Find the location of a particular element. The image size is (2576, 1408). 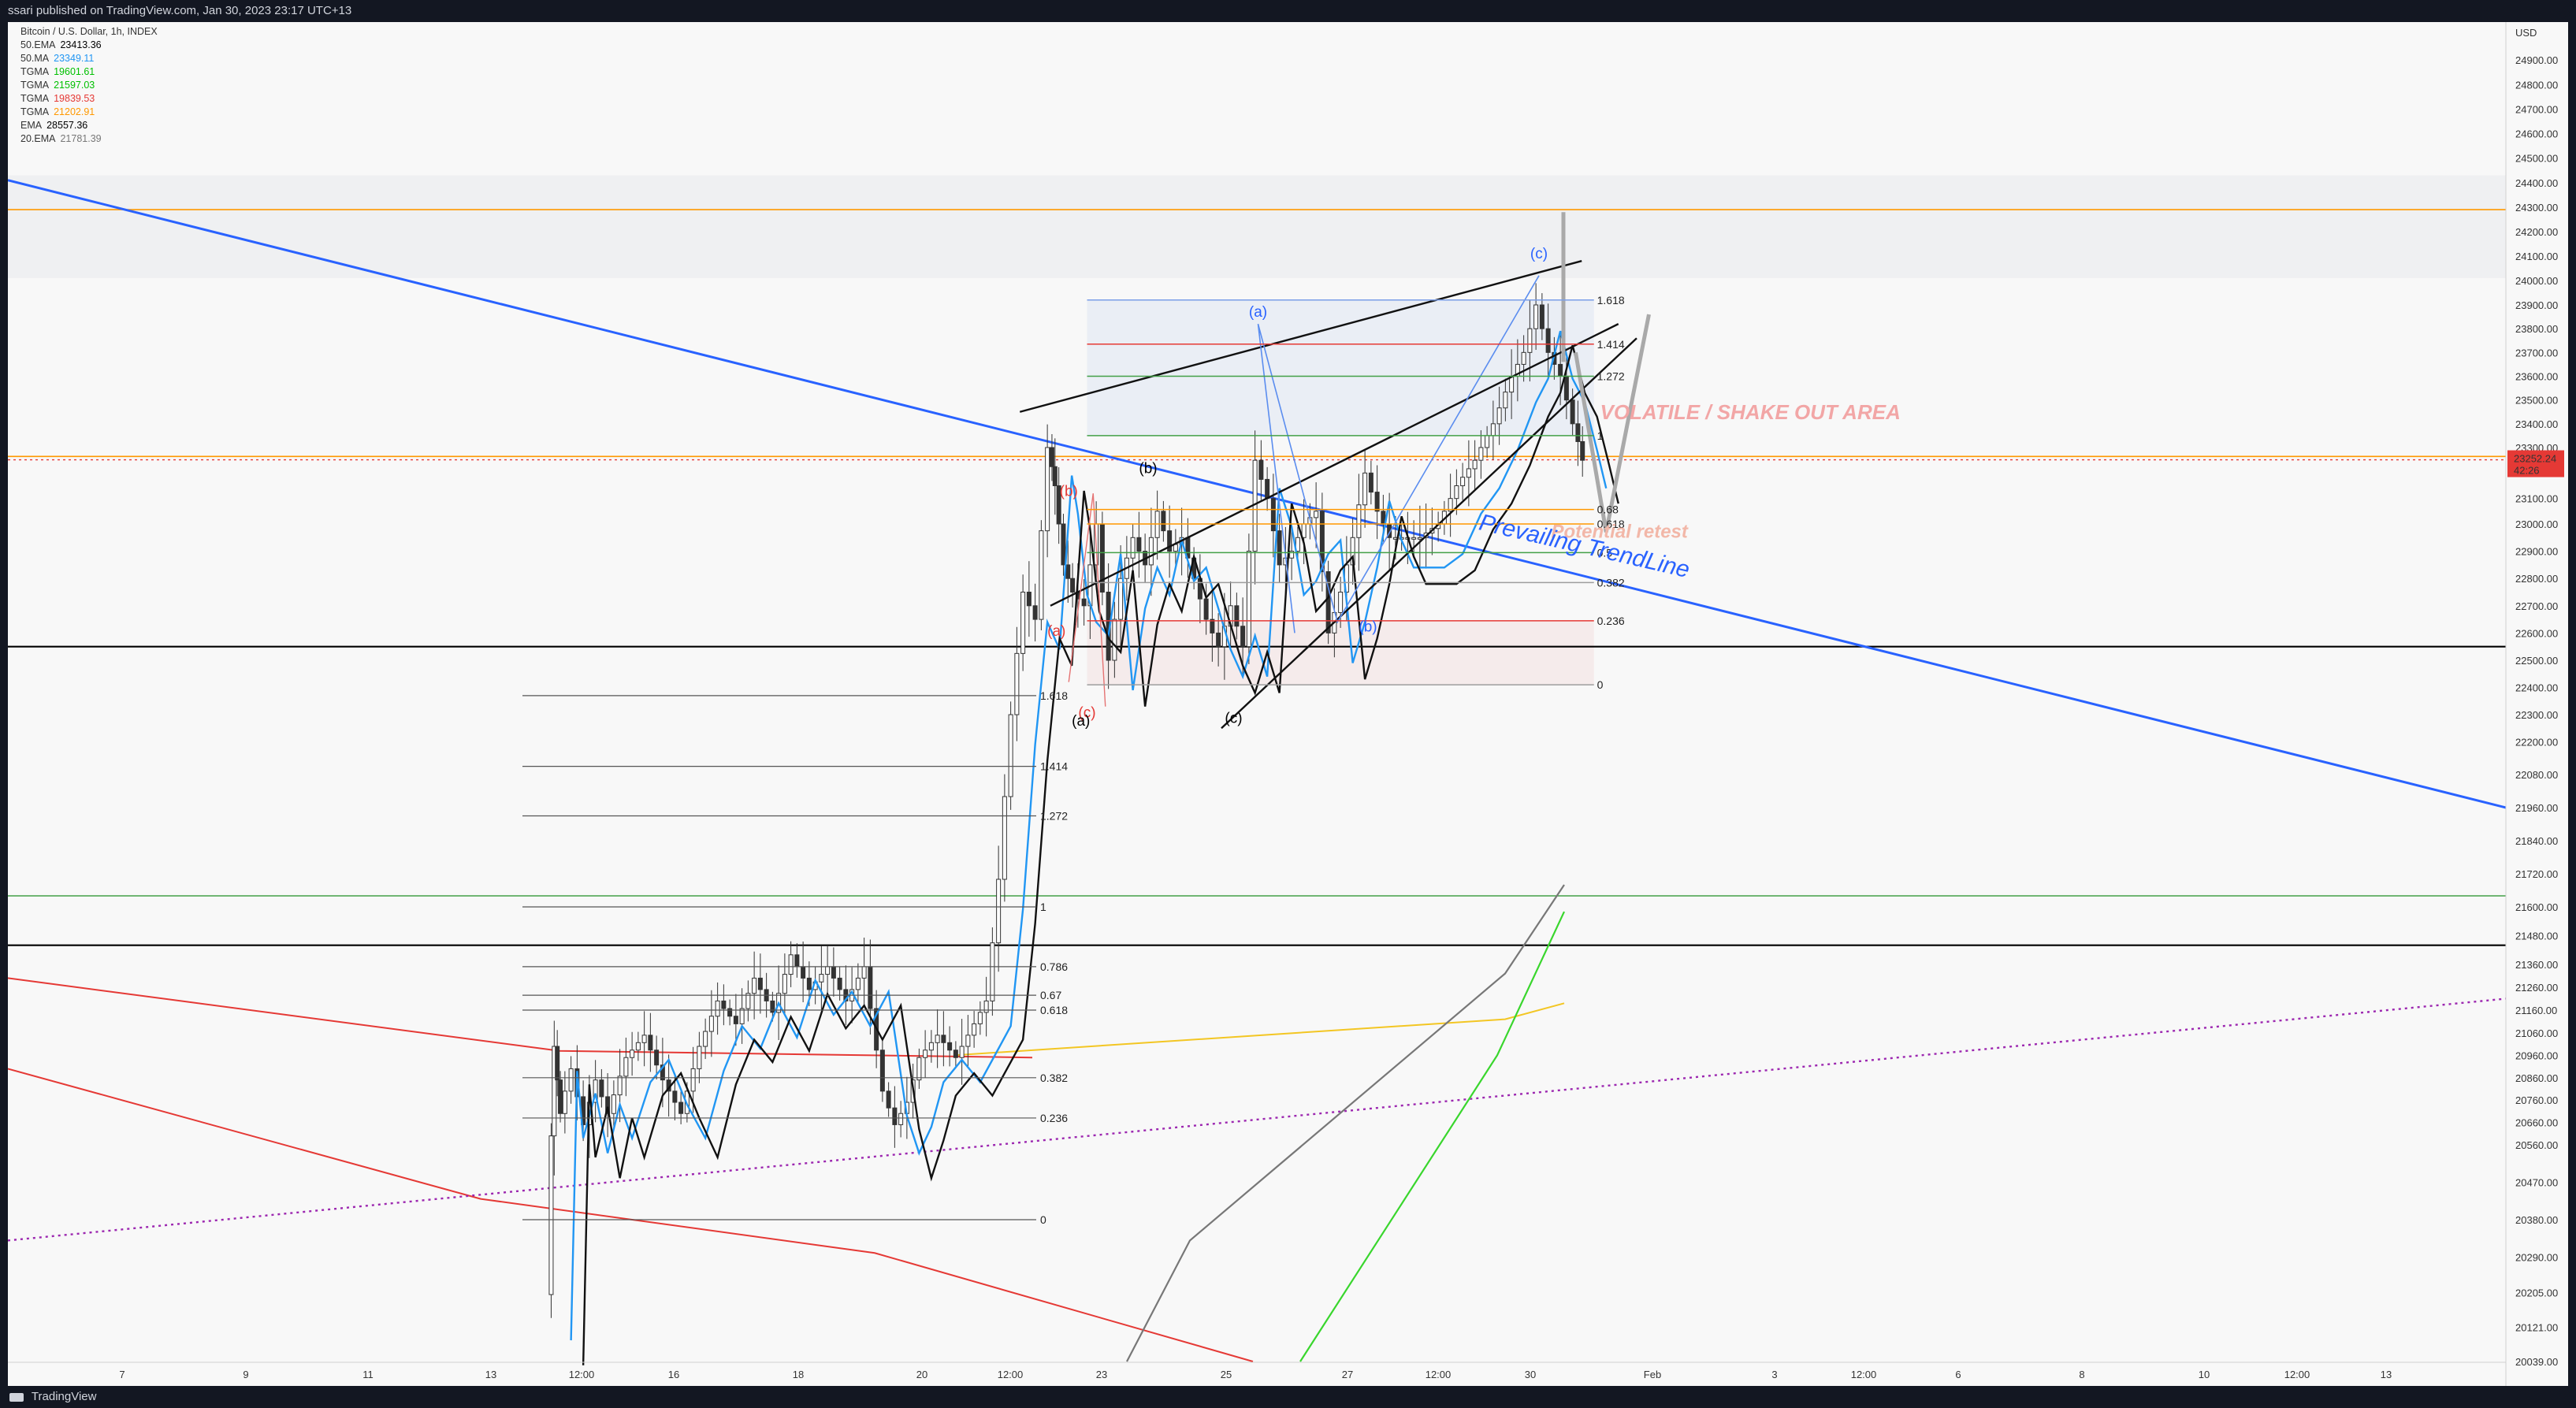

wave-label: (c) is located at coordinates (1233, 718).